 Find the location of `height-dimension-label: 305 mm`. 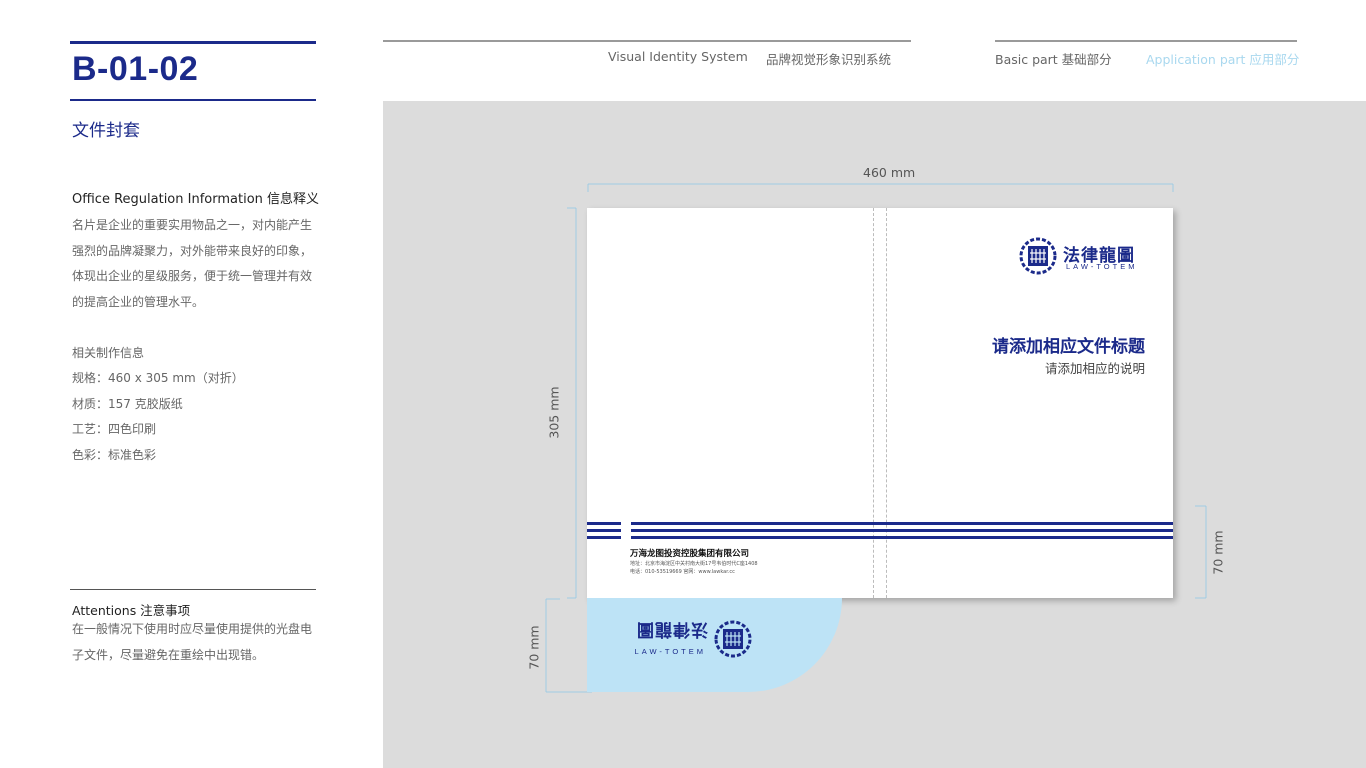

height-dimension-label: 305 mm is located at coordinates (554, 412).